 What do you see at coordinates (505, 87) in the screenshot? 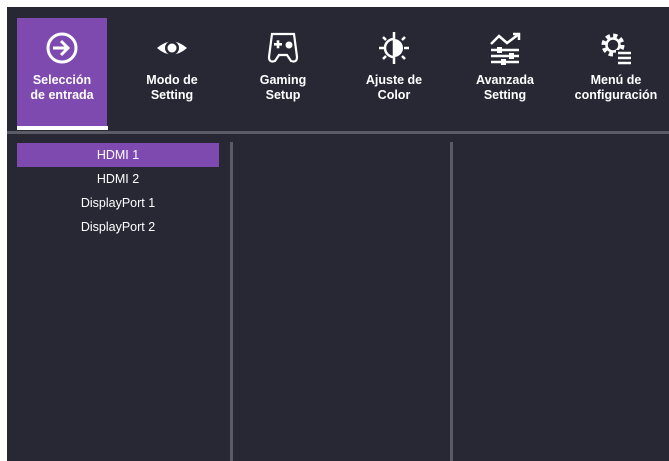
I see `tab-label: Avanzada Setting` at bounding box center [505, 87].